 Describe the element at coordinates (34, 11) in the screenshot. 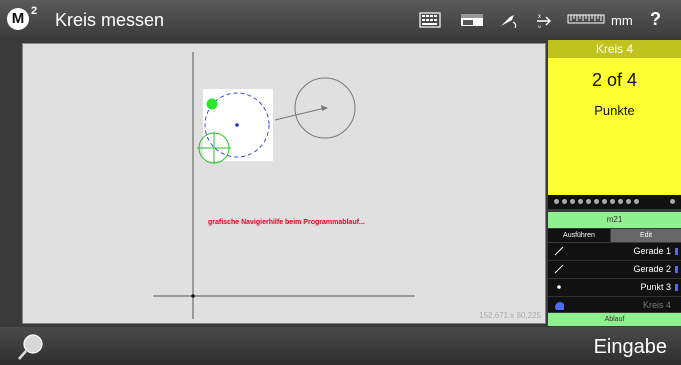

I see `app-logo-superscript: 2` at that location.